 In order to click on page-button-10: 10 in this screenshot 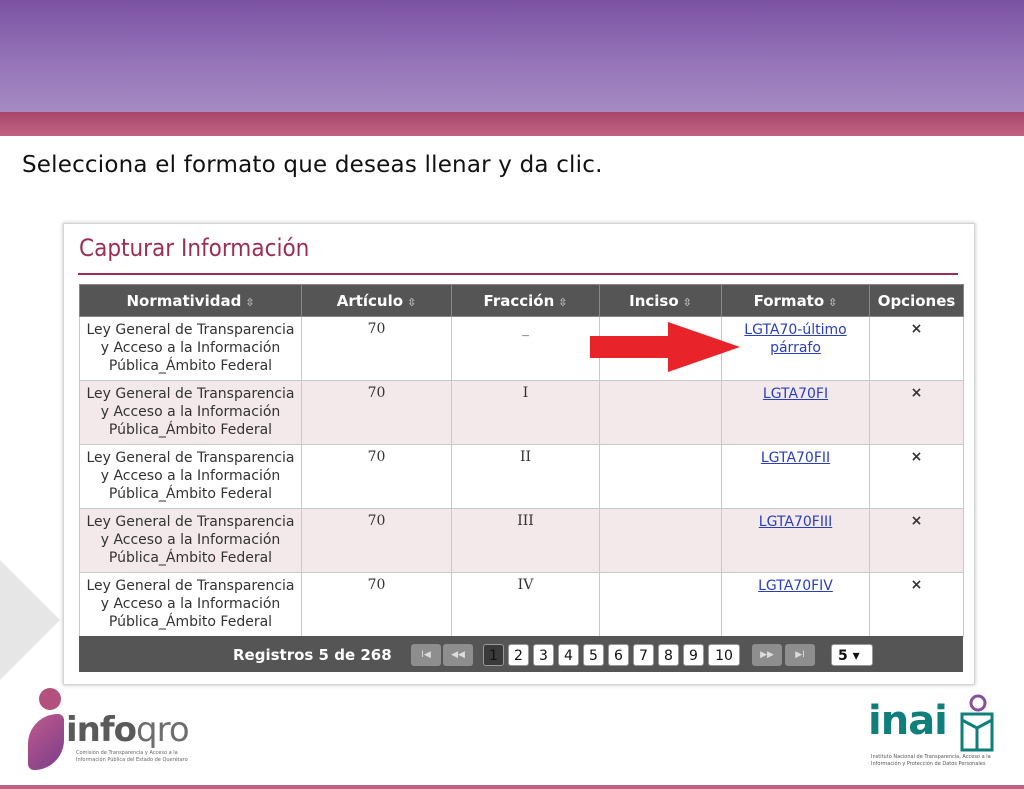, I will do `click(724, 655)`.